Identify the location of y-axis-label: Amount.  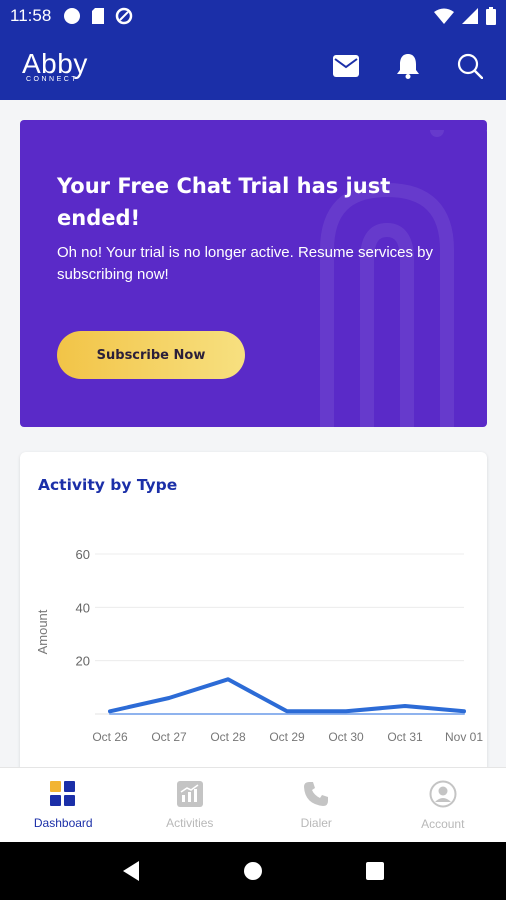
(42, 631).